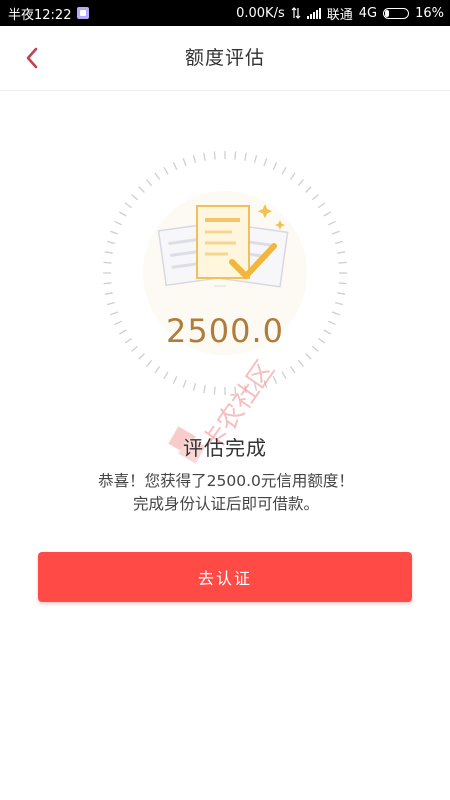 This screenshot has width=450, height=800. What do you see at coordinates (225, 448) in the screenshot?
I see `evaluation-status: 评估完成` at bounding box center [225, 448].